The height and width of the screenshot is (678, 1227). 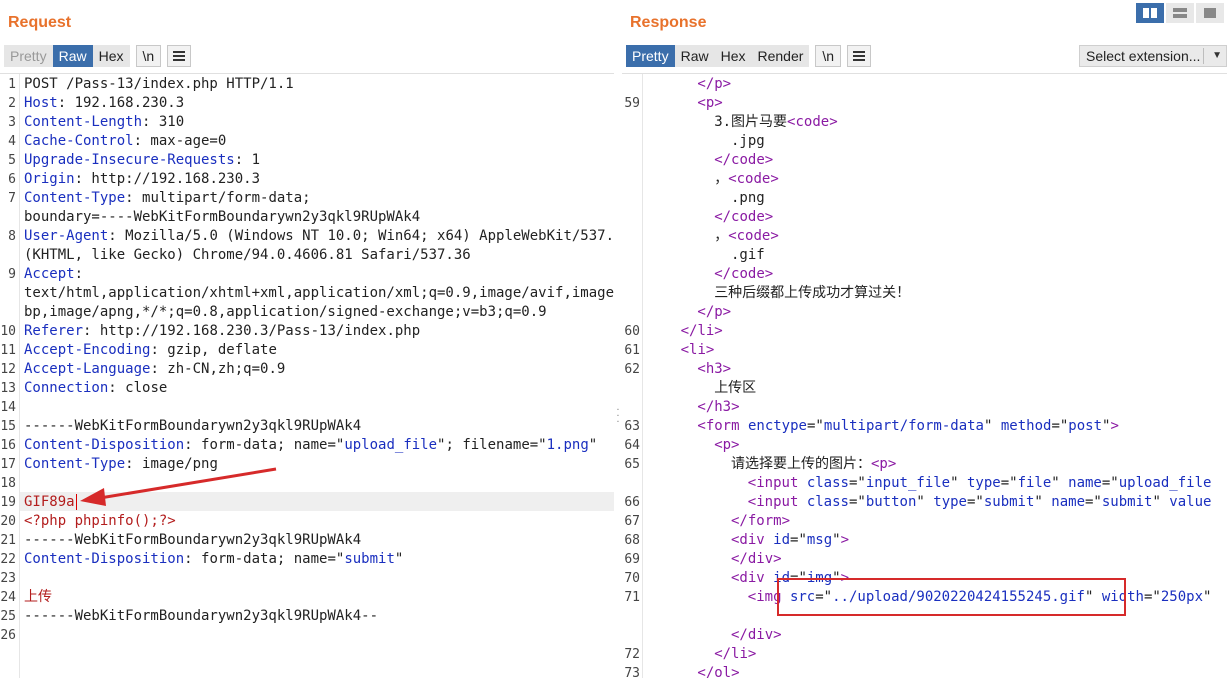 I want to click on code-token: file, so click(x=1034, y=483).